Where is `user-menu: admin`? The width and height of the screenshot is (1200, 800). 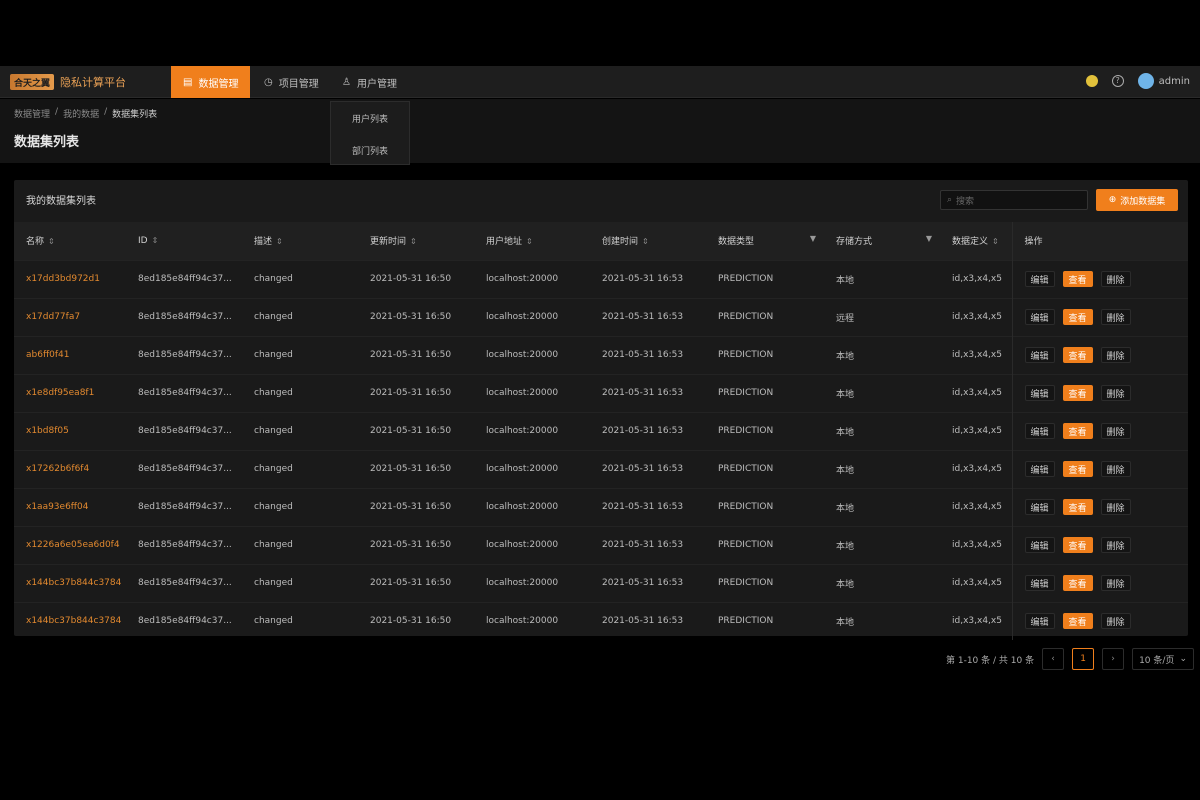 user-menu: admin is located at coordinates (1163, 81).